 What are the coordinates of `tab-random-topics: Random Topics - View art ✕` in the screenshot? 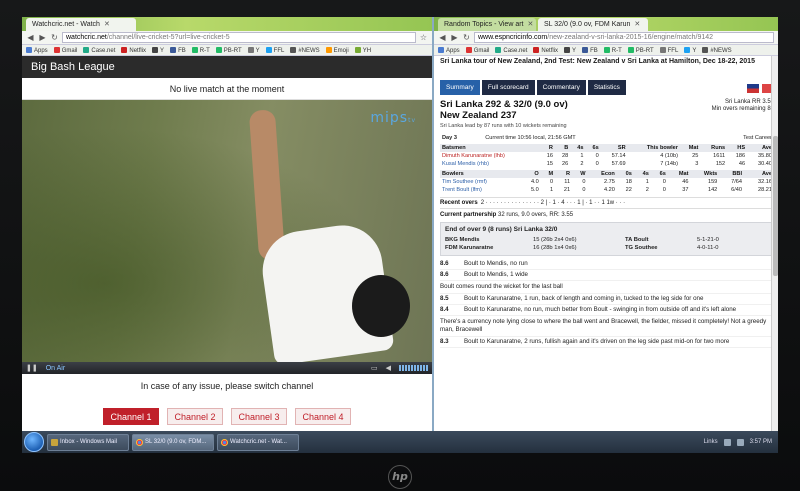 It's located at (487, 24).